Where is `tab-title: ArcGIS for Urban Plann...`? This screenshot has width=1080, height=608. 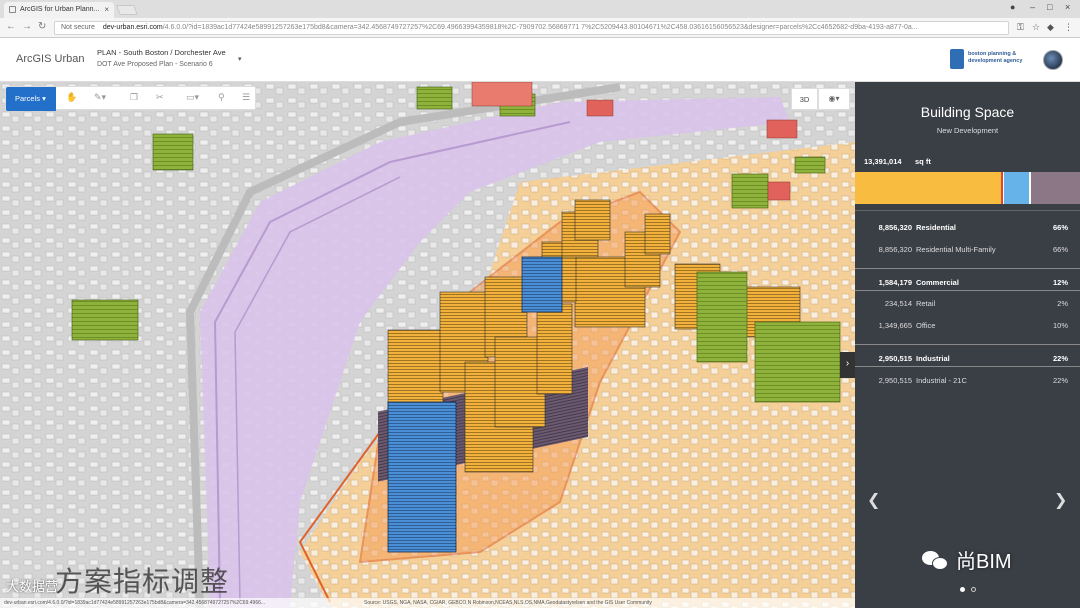
tab-title: ArcGIS for Urban Plann... is located at coordinates (60, 9).